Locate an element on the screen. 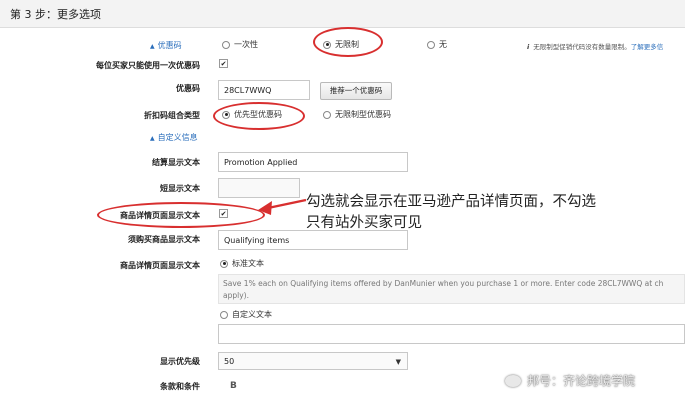 The image size is (685, 393). short-text-label: 短显示文本 is located at coordinates (180, 188).